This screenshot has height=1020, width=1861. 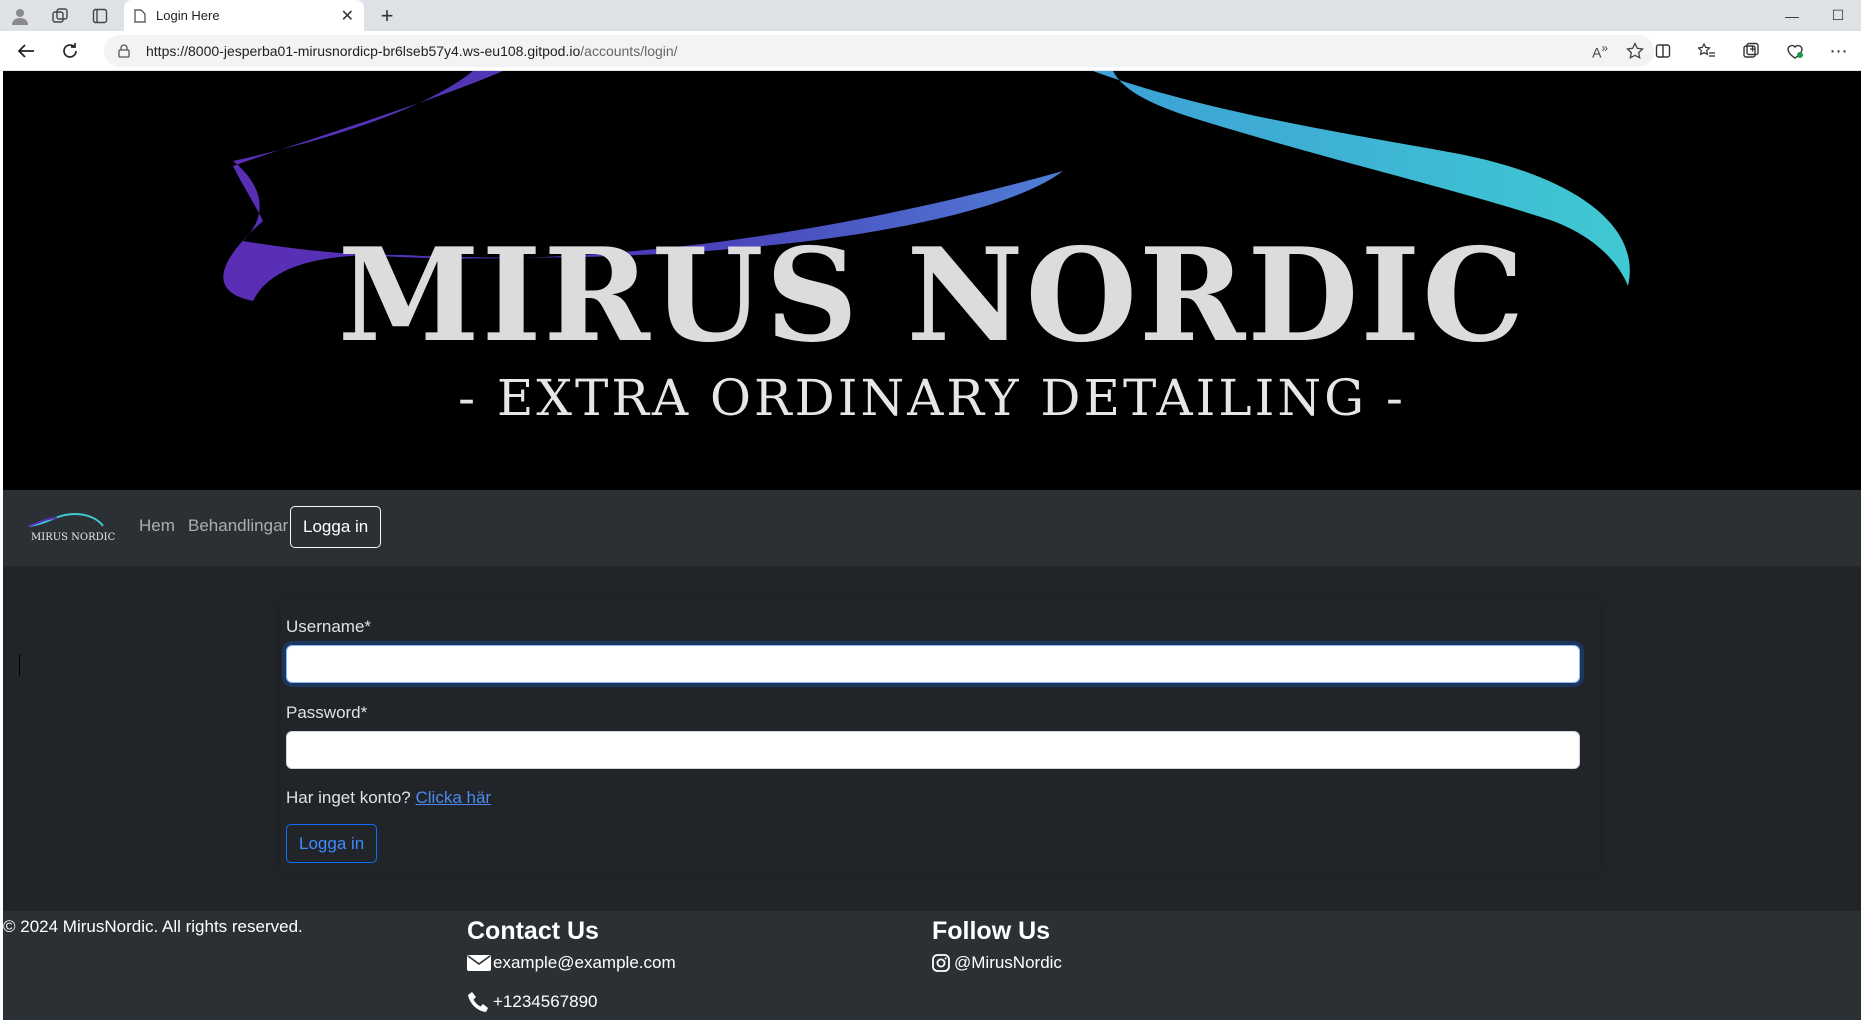 I want to click on refresh-icon, so click(x=70, y=50).